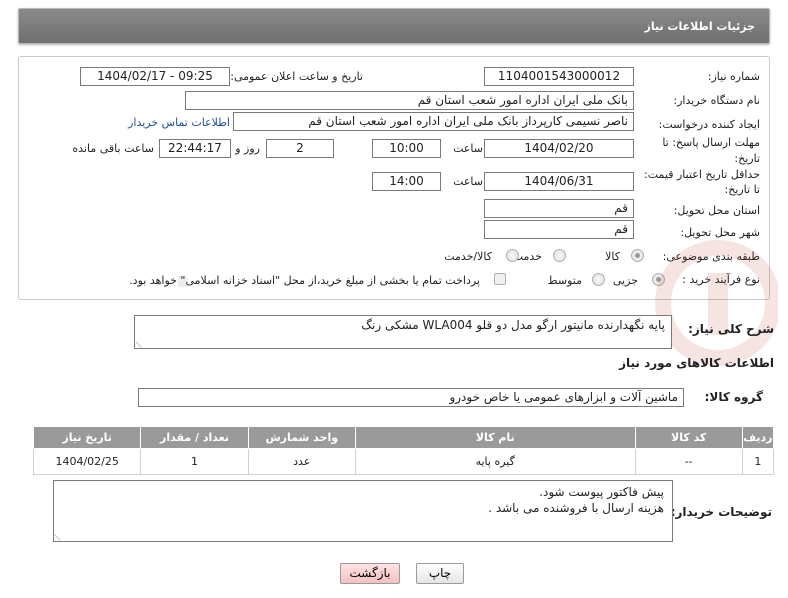 The image size is (788, 598). What do you see at coordinates (733, 397) in the screenshot?
I see `goods-group-label: گروه کالا:` at bounding box center [733, 397].